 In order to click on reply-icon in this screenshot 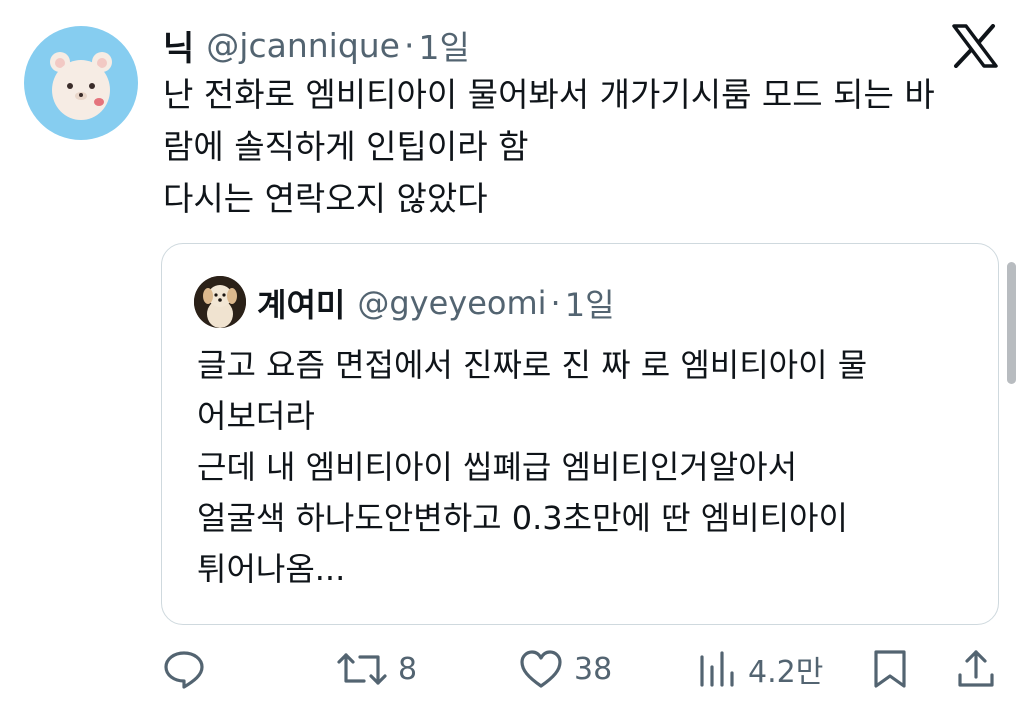, I will do `click(184, 670)`.